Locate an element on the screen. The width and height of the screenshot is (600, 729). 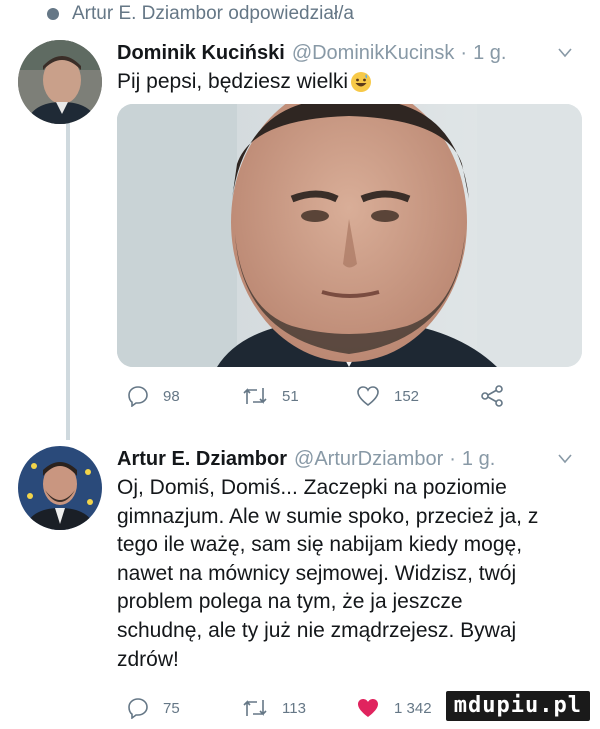
tweet-text-line: nawet na mównicy sejmowej. Widzisz, twój is located at coordinates (317, 573).